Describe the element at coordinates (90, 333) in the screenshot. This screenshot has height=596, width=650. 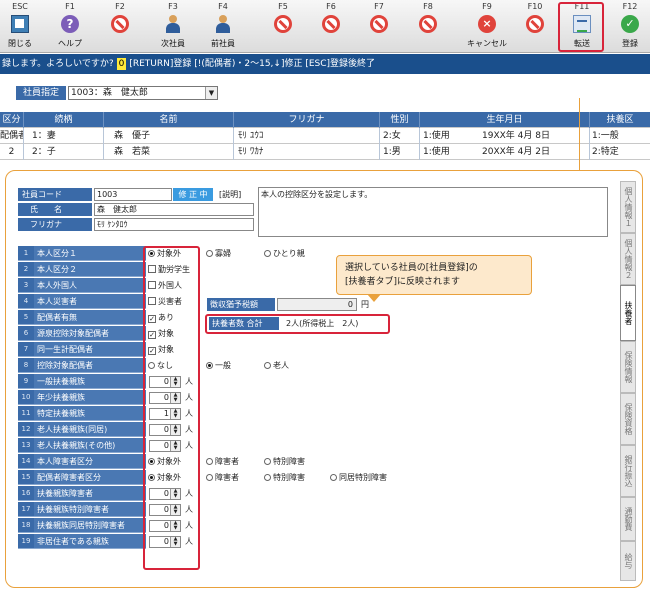
I see `attr-label-withholding-spouse: 源泉控除対象配偶者` at that location.